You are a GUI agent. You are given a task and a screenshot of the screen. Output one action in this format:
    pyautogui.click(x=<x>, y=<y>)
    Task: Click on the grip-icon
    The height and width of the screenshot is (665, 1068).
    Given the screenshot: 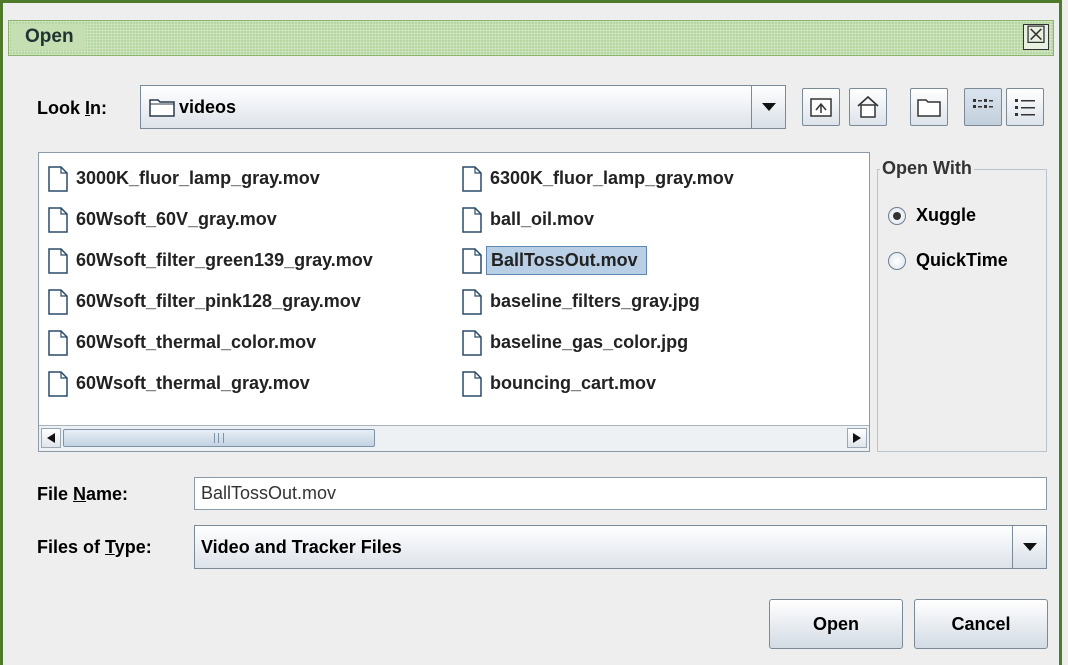 What is the action you would take?
    pyautogui.click(x=219, y=438)
    